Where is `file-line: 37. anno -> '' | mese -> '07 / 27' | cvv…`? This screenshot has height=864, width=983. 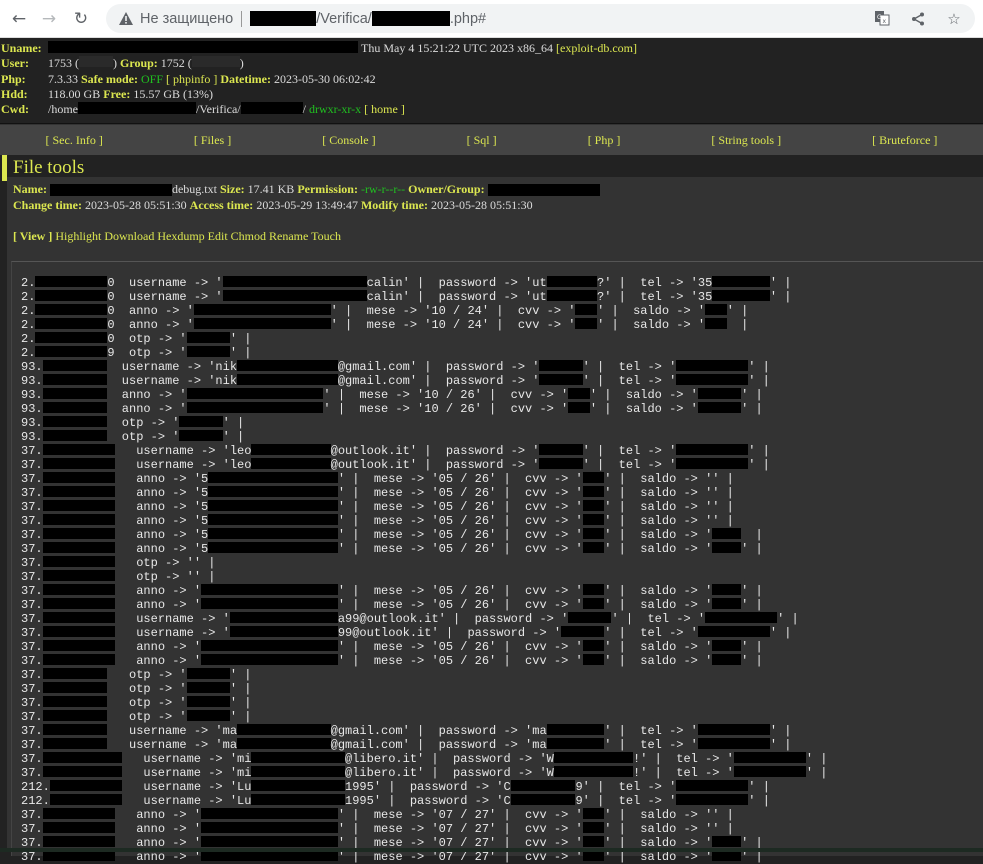
file-line: 37. anno -> '' | mese -> '07 / 27' | cvv… is located at coordinates (392, 857).